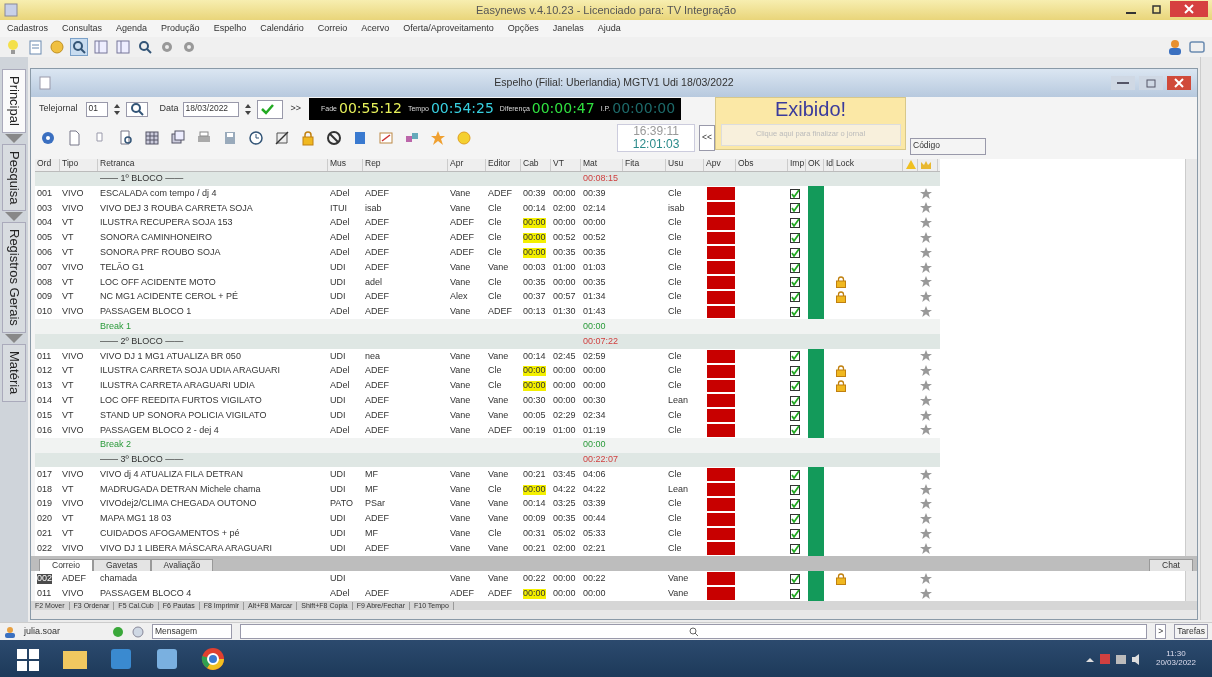  Describe the element at coordinates (213, 164) in the screenshot. I see `column-header: Retranca` at that location.